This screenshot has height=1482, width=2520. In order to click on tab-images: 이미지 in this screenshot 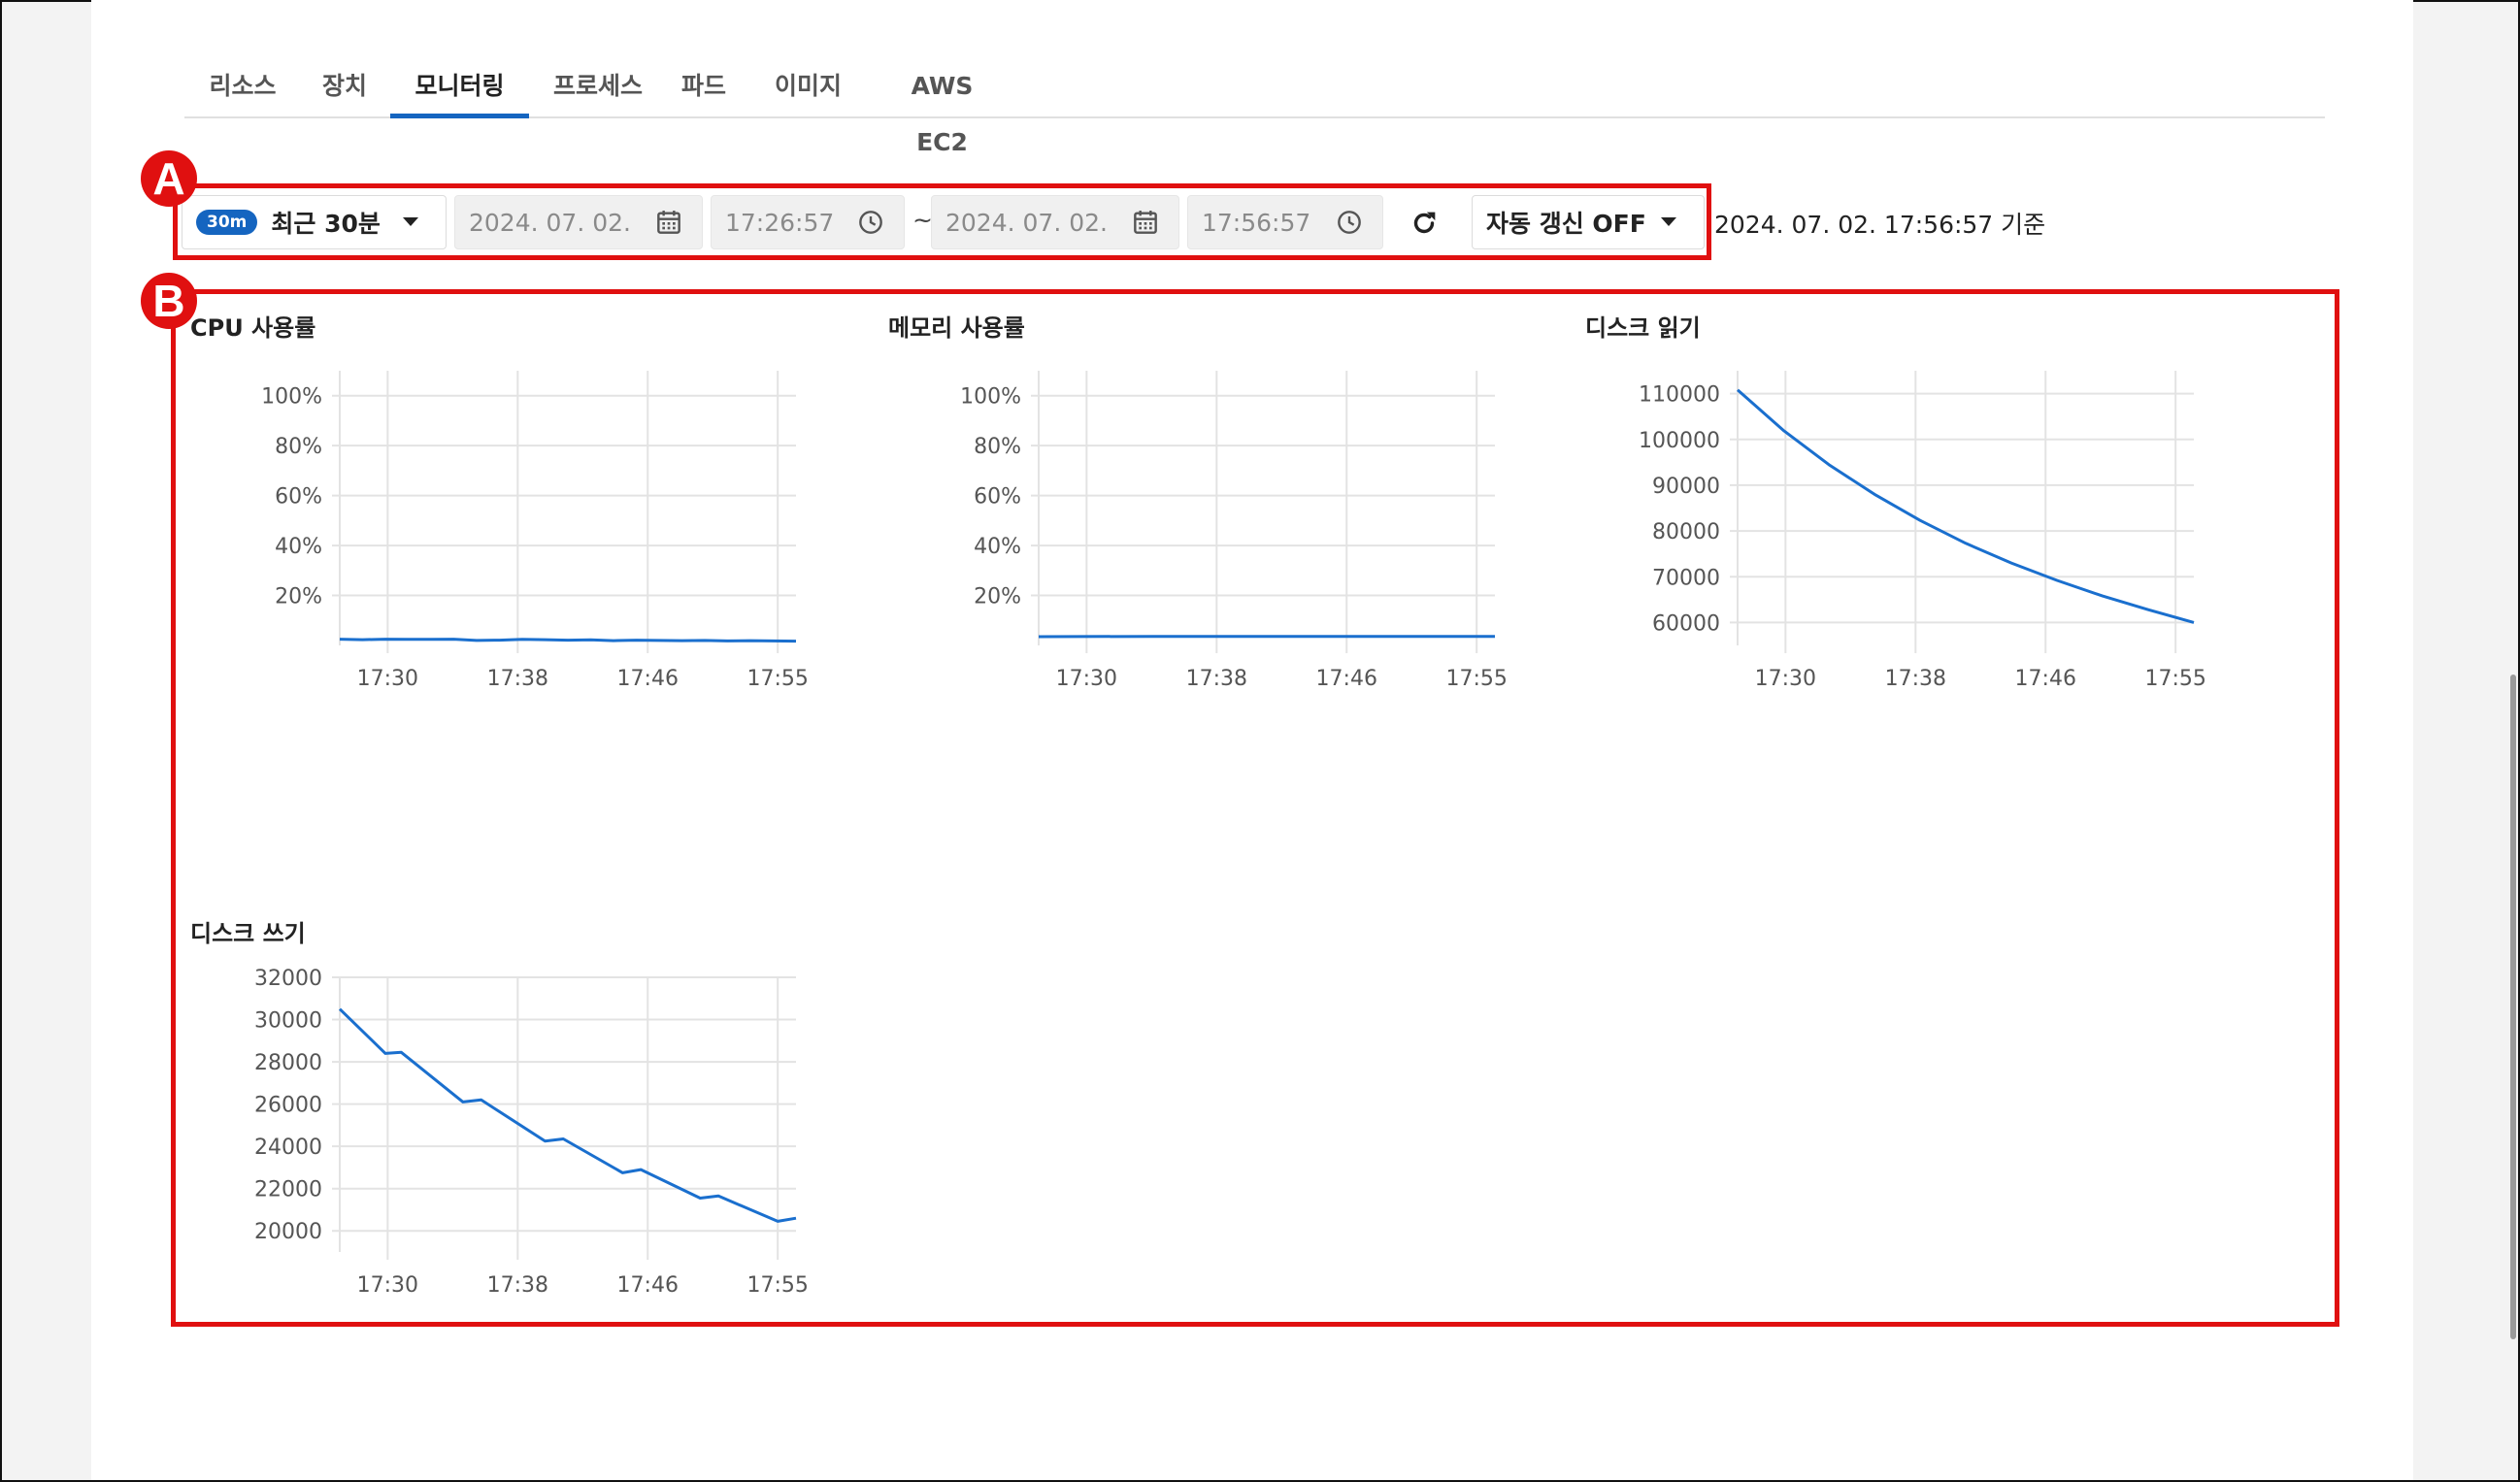, I will do `click(808, 87)`.